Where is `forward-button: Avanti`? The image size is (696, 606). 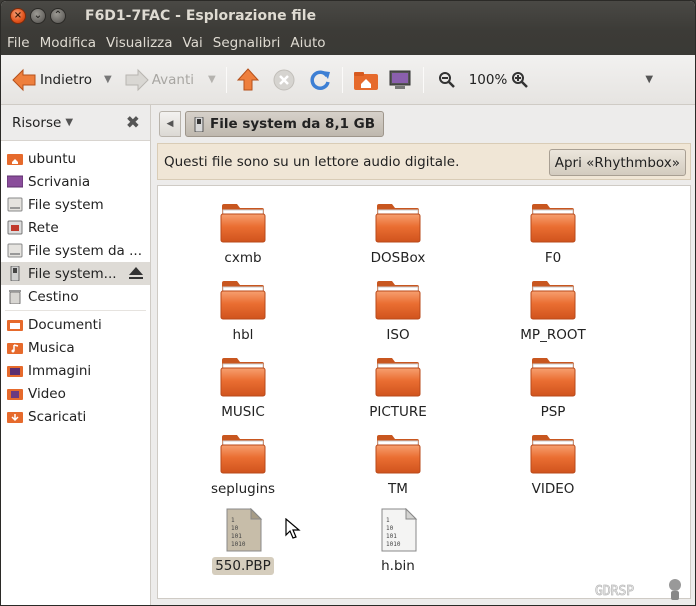
forward-button: Avanti is located at coordinates (159, 80).